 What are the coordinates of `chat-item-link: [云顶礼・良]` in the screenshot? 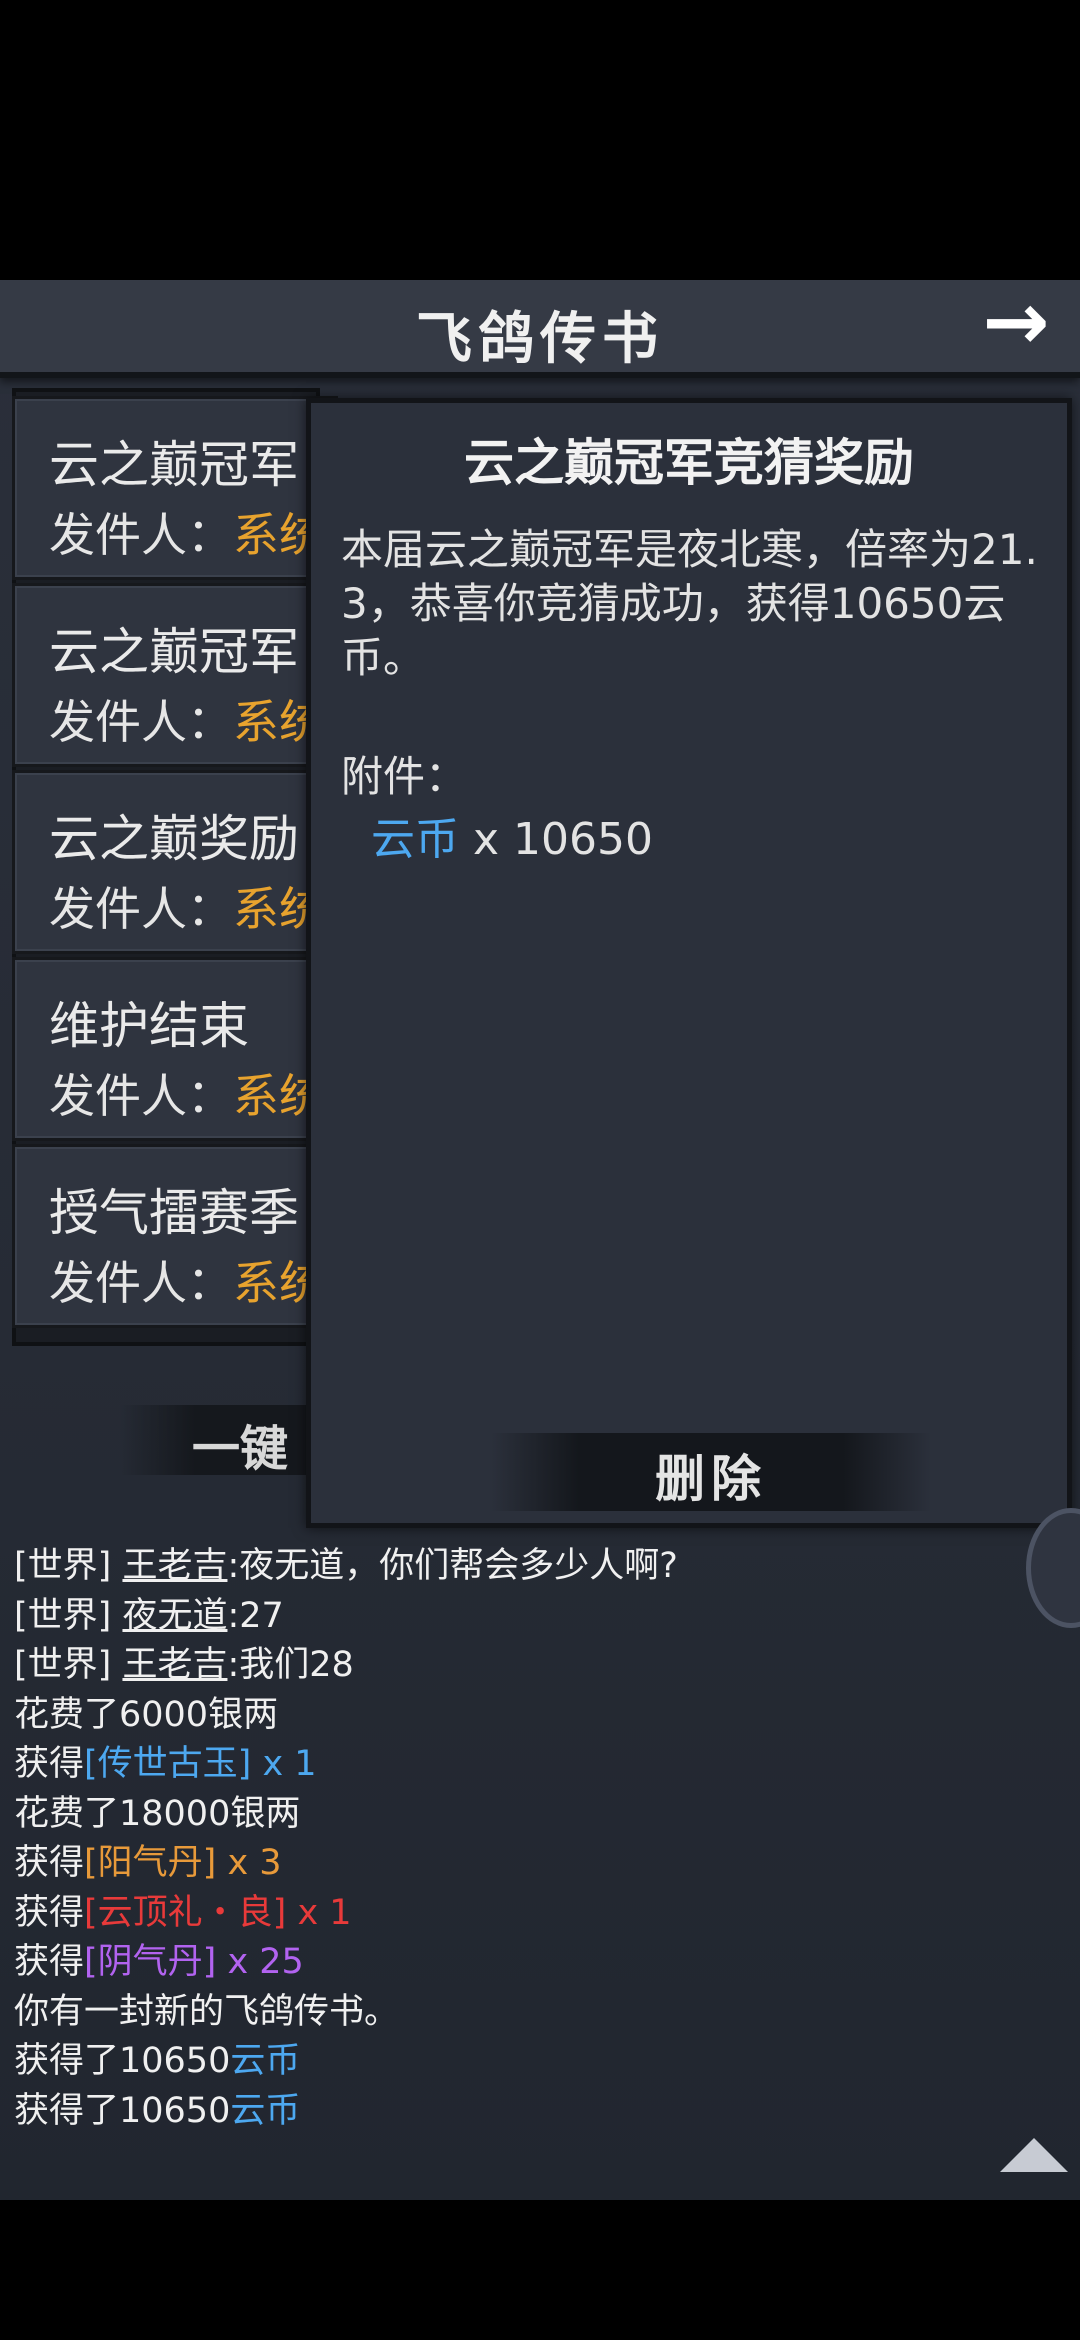 It's located at (185, 1913).